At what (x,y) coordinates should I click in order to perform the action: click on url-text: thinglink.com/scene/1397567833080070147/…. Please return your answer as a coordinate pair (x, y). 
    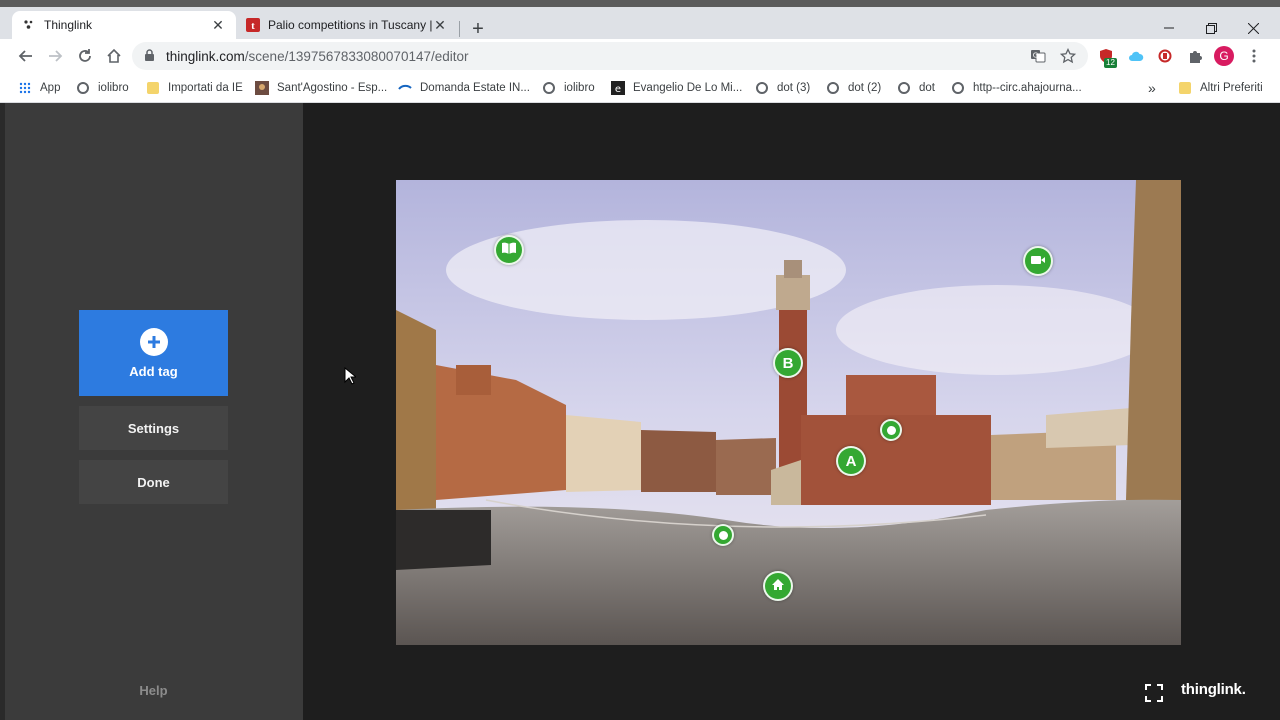
    Looking at the image, I should click on (317, 56).